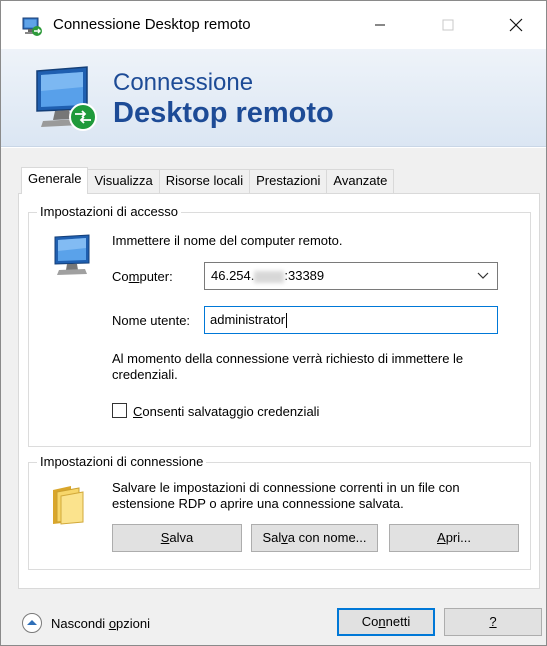 Image resolution: width=547 pixels, height=646 pixels. What do you see at coordinates (351, 276) in the screenshot?
I see `computer-combobox: 46.254.:33389` at bounding box center [351, 276].